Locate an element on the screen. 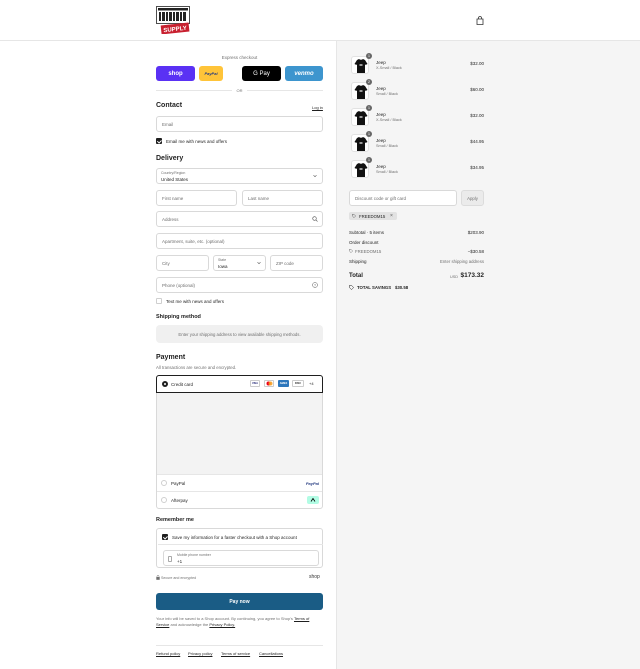 This screenshot has width=640, height=669. state-label: State is located at coordinates (222, 260).